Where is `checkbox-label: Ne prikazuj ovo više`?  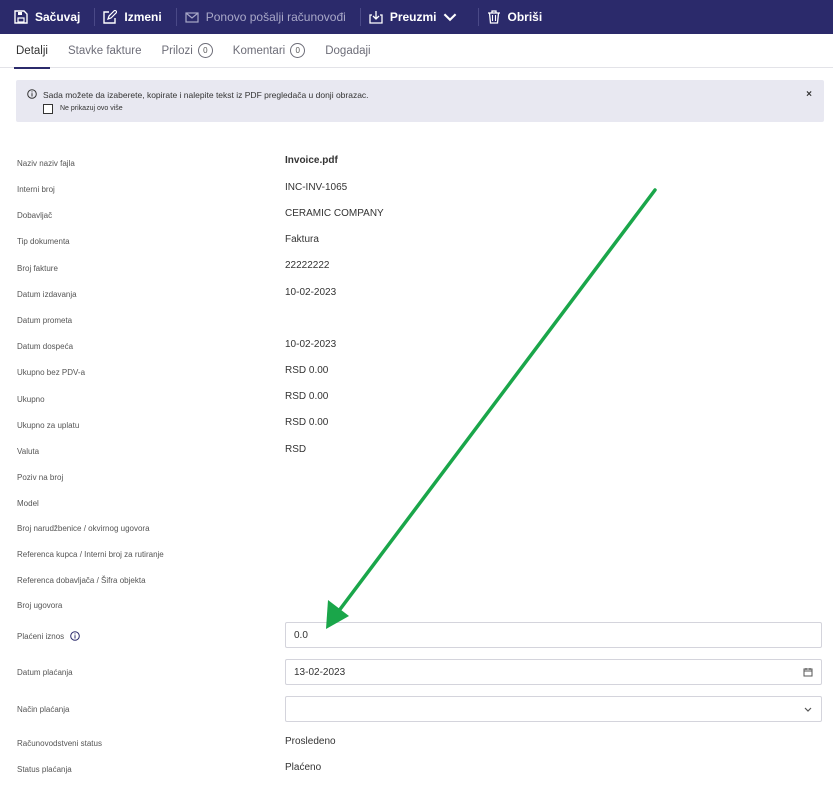 checkbox-label: Ne prikazuj ovo više is located at coordinates (91, 108).